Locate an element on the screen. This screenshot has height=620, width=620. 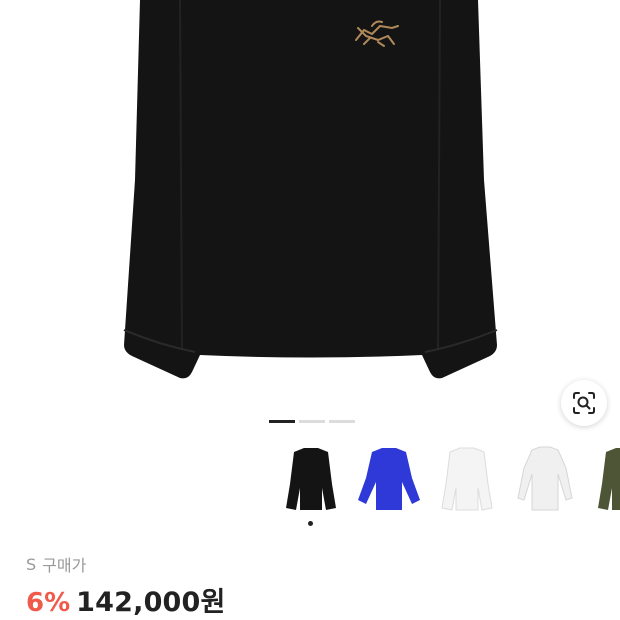
selected-thumbnail-indicator is located at coordinates (310, 523).